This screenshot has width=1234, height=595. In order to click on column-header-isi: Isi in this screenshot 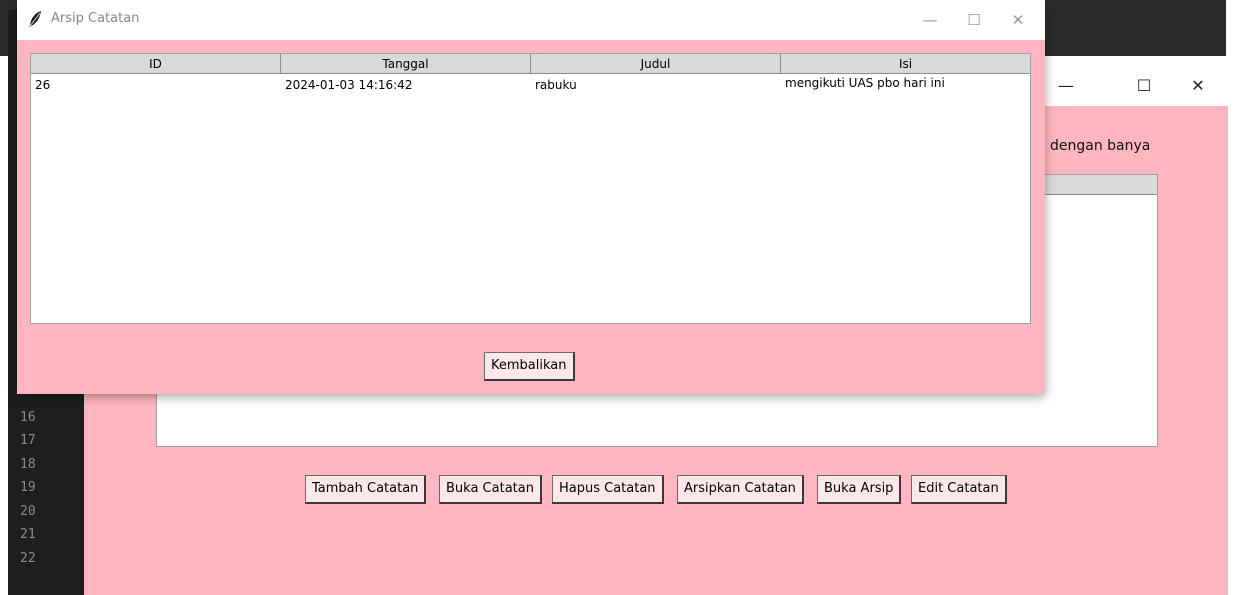, I will do `click(905, 64)`.